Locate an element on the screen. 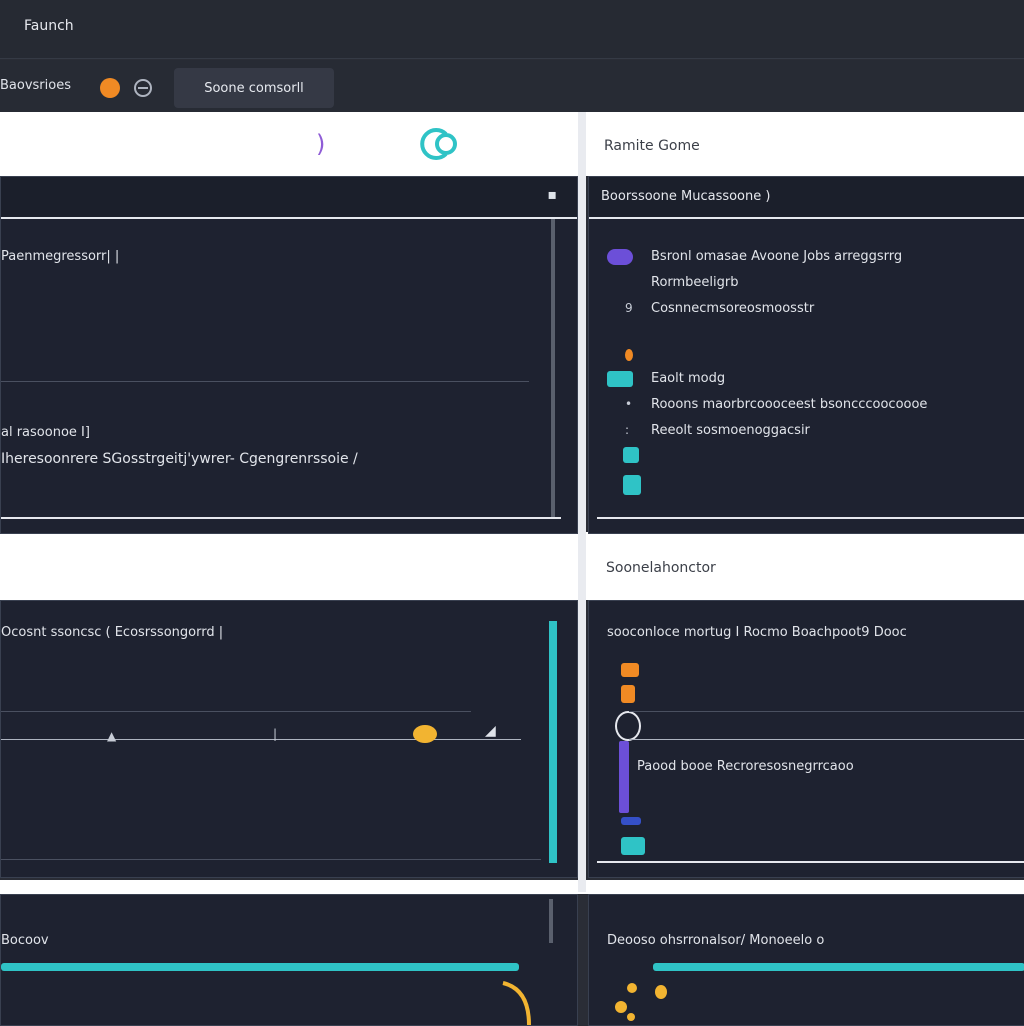 Image resolution: width=1024 pixels, height=1026 pixels. purple-bar is located at coordinates (624, 777).